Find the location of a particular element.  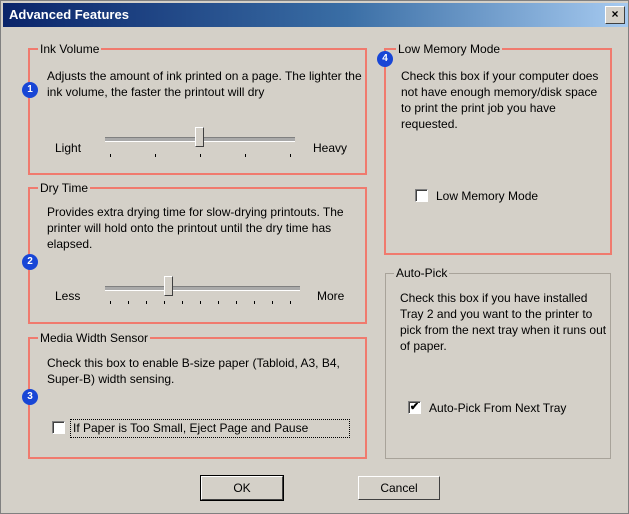

ink-volume-title: Ink Volume is located at coordinates (70, 49).